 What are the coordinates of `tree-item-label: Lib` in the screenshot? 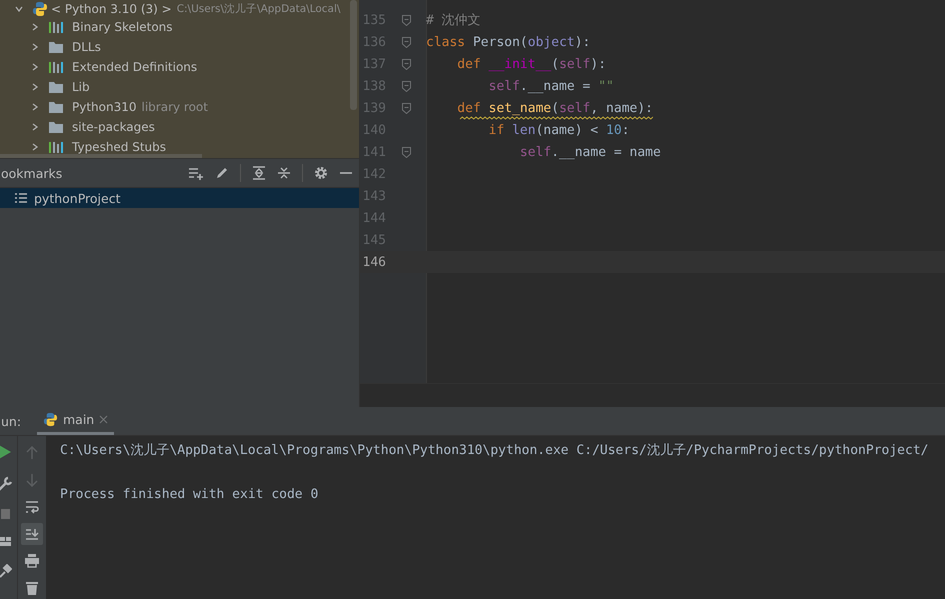 It's located at (81, 87).